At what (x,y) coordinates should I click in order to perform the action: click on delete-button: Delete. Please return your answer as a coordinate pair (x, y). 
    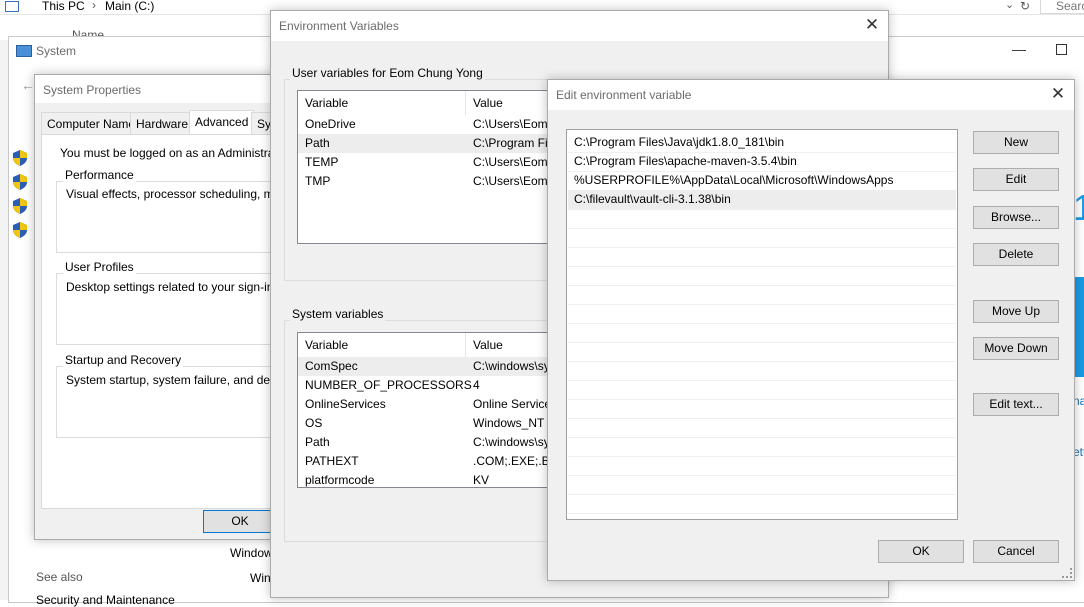
    Looking at the image, I should click on (1016, 254).